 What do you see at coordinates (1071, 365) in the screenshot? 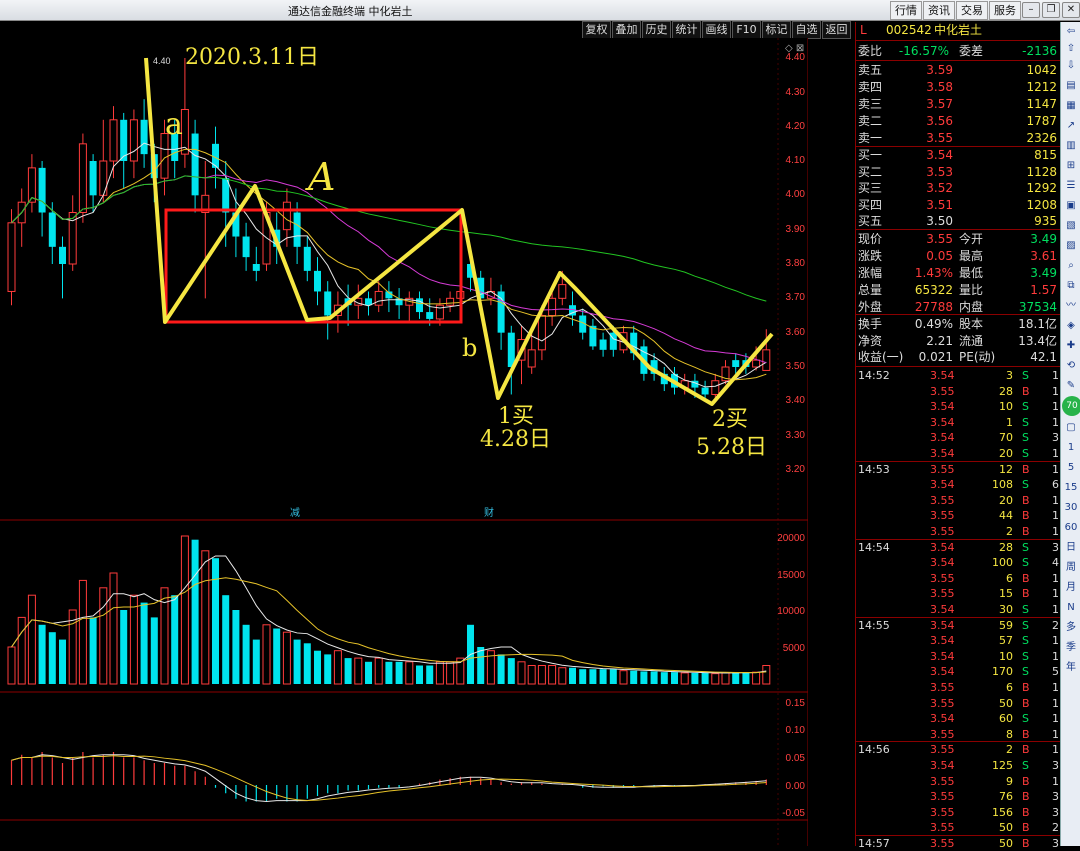
I see `sync-icon: ⟲` at bounding box center [1071, 365].